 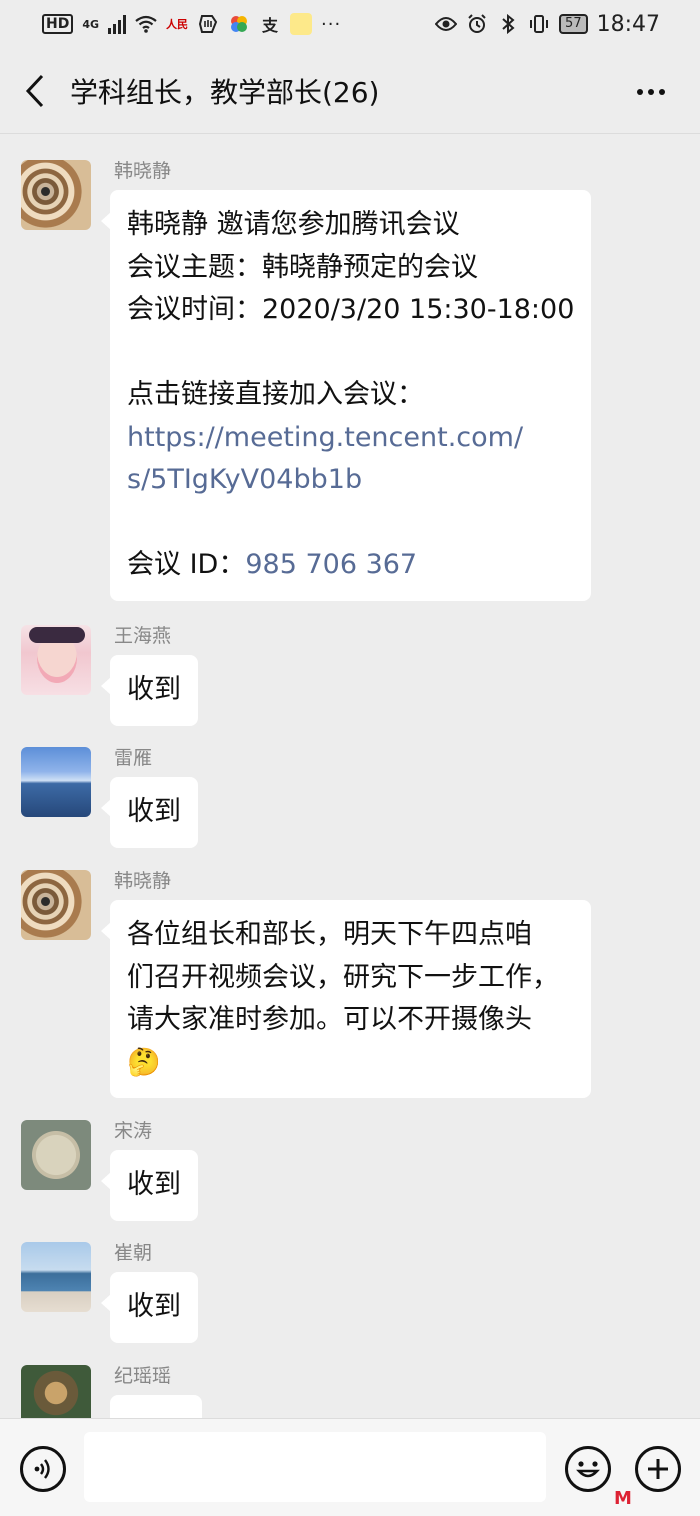 What do you see at coordinates (56, 782) in the screenshot?
I see `sea-avatar` at bounding box center [56, 782].